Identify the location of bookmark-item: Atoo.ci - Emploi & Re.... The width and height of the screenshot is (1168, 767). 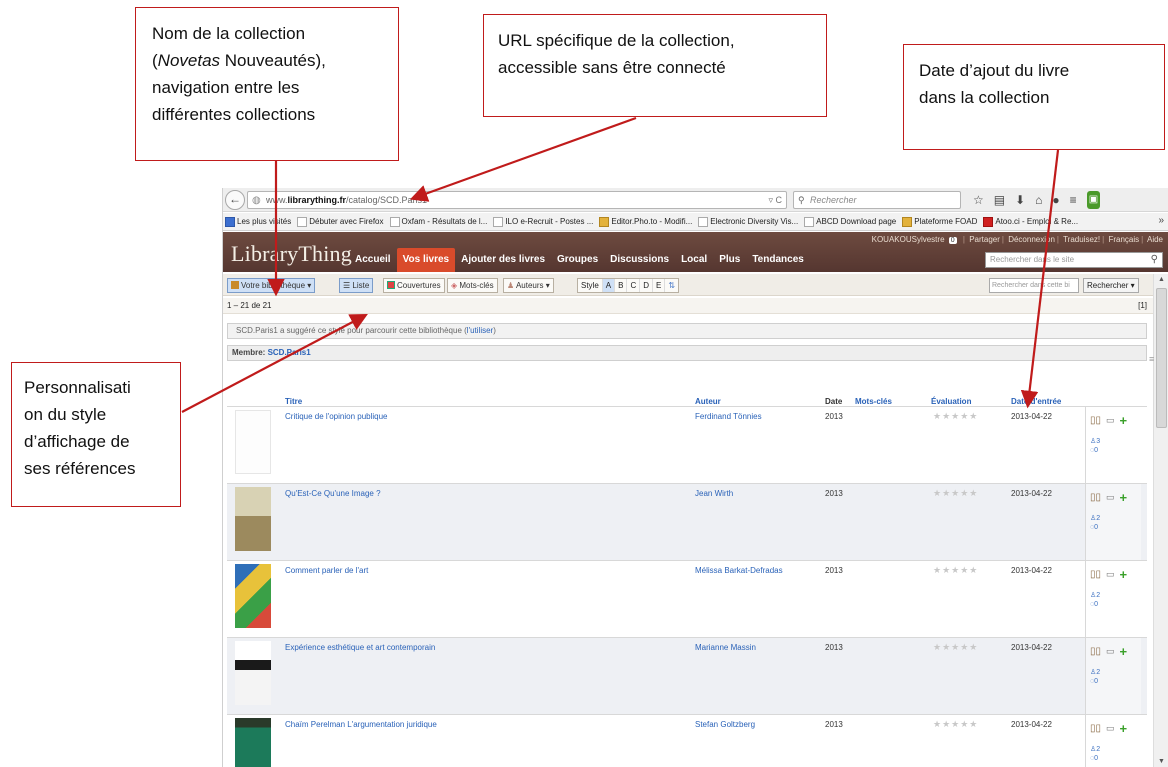
(1030, 221).